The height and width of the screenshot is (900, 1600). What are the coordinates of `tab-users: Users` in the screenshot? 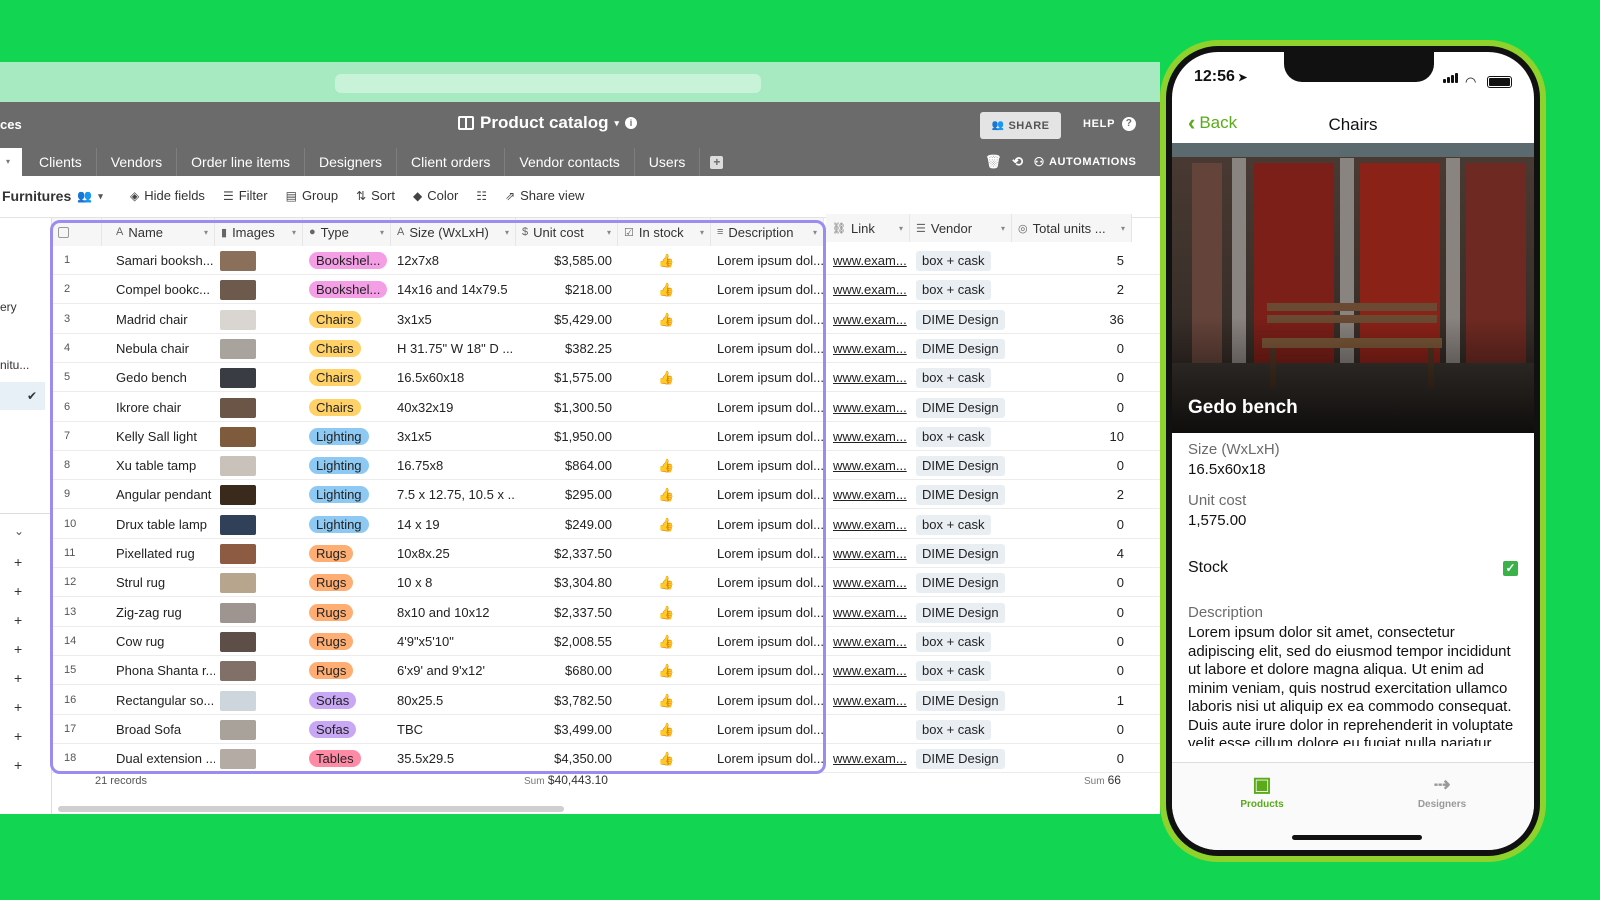 It's located at (668, 162).